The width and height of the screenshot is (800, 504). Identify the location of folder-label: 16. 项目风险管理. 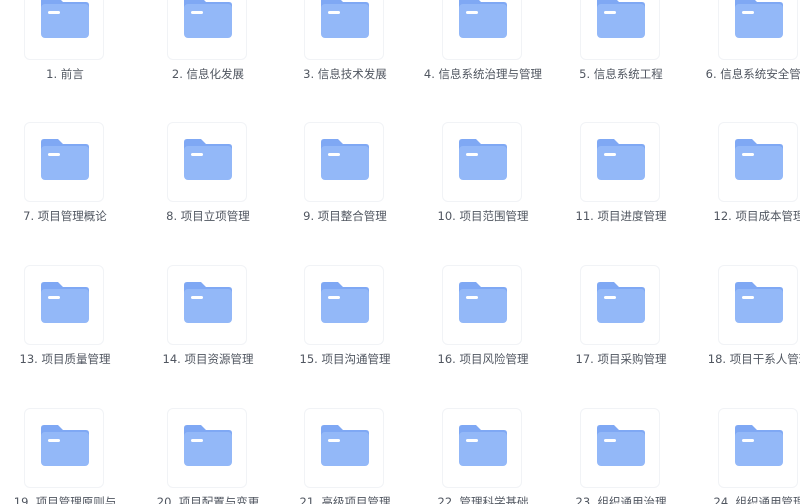
(483, 359).